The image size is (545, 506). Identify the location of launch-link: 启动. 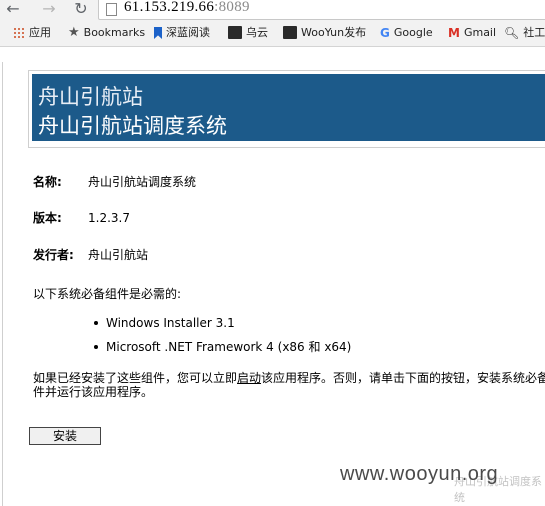
(249, 378).